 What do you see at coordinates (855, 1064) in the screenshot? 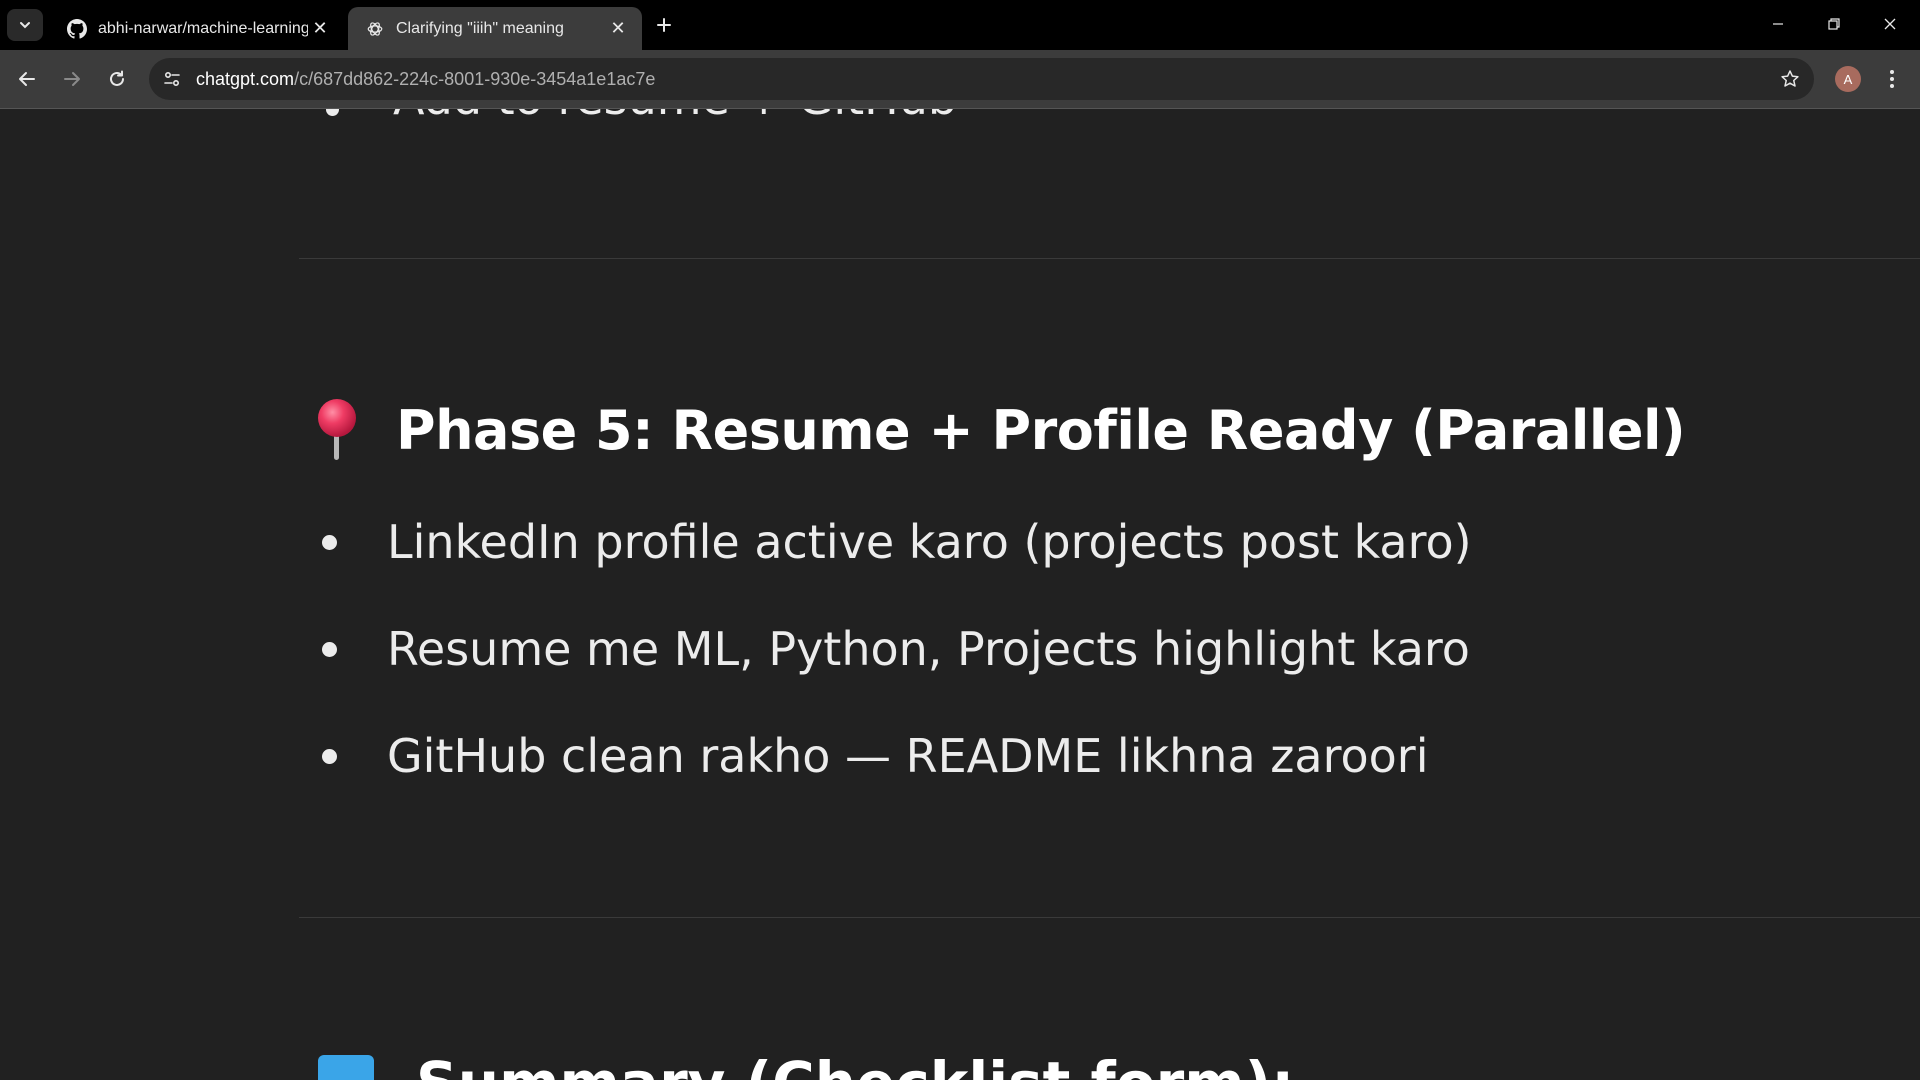
I see `summary-heading-text: Summary (Checklist form):` at bounding box center [855, 1064].